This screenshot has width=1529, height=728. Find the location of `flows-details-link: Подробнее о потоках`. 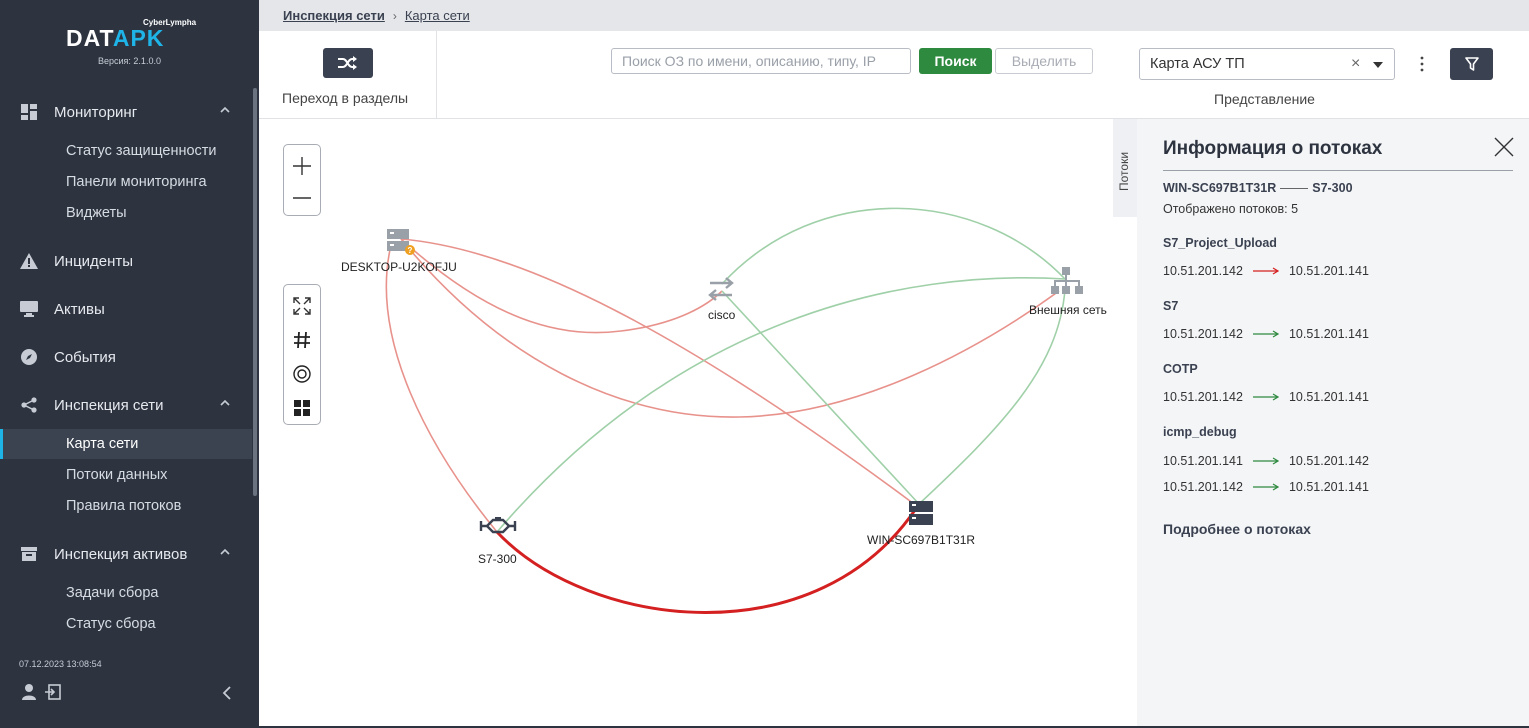

flows-details-link: Подробнее о потоках is located at coordinates (1237, 529).